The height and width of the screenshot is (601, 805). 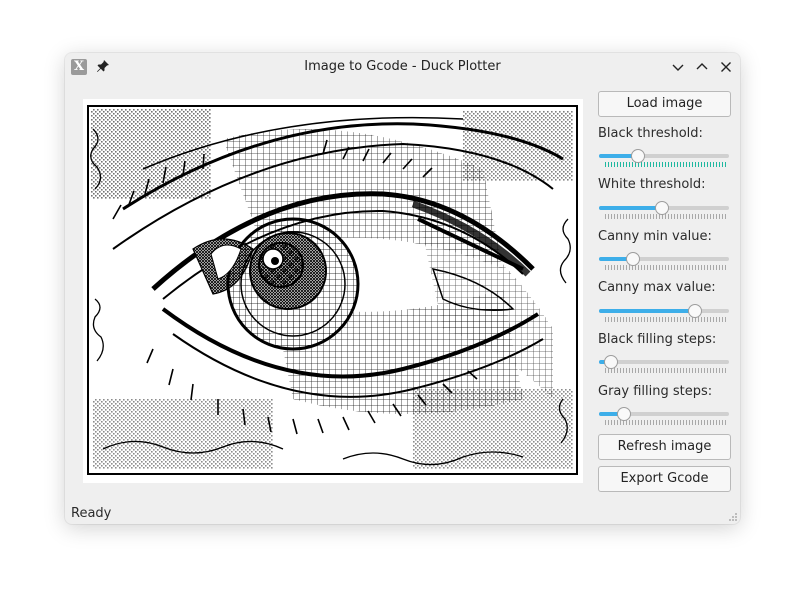 What do you see at coordinates (650, 133) in the screenshot?
I see `black-threshold-label: Black threshold:` at bounding box center [650, 133].